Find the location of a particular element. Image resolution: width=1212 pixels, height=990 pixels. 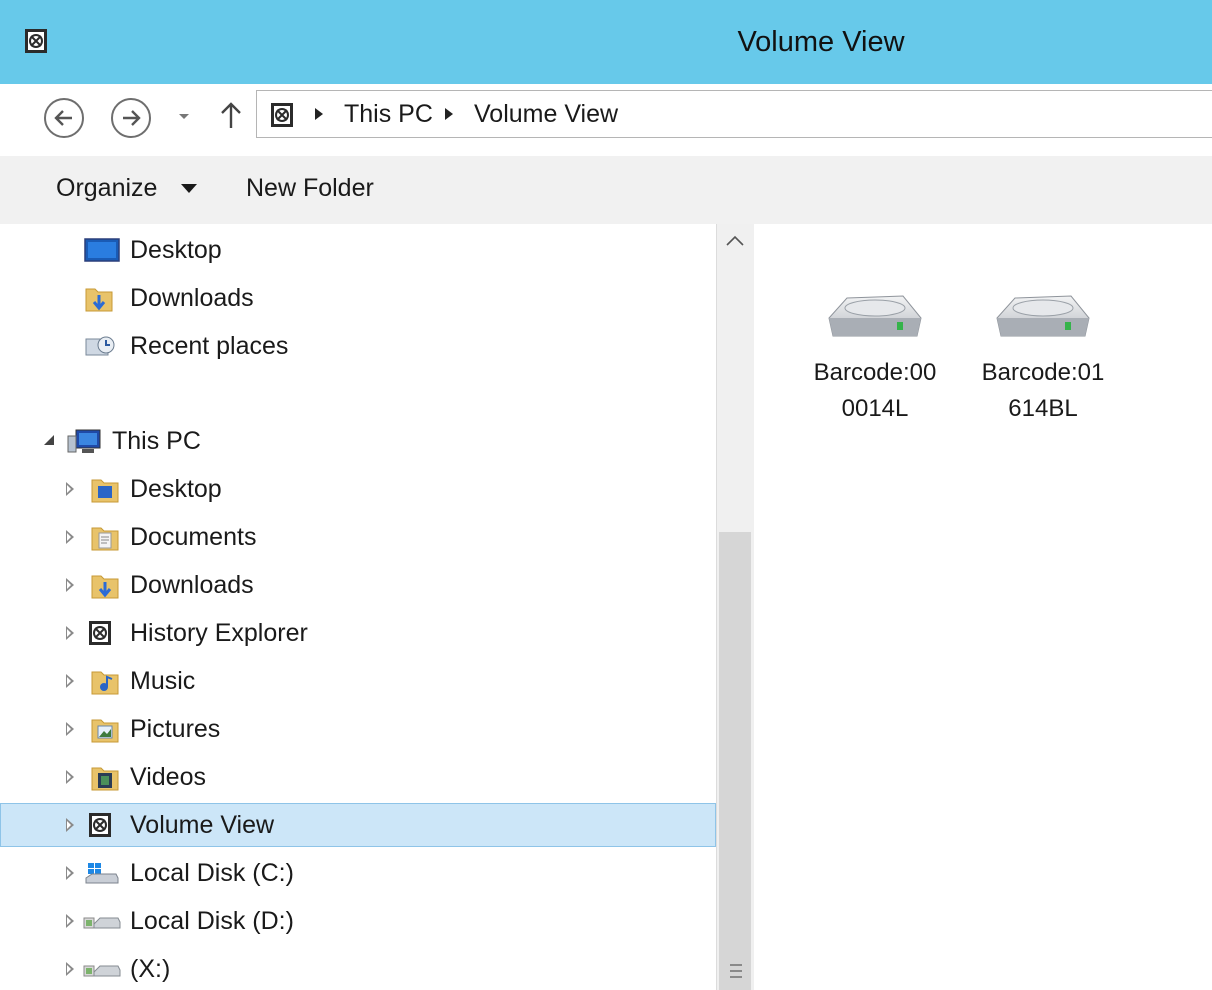

nav-item-label: Local Disk (C:) is located at coordinates (212, 873).